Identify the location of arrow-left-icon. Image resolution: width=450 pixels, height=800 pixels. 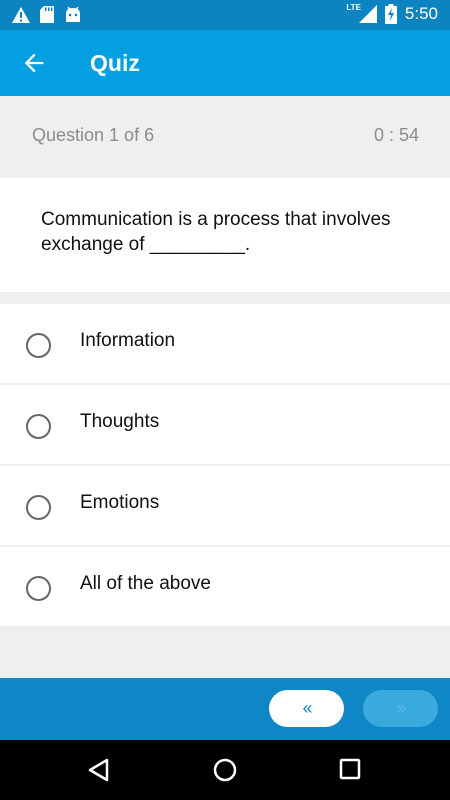
(34, 63).